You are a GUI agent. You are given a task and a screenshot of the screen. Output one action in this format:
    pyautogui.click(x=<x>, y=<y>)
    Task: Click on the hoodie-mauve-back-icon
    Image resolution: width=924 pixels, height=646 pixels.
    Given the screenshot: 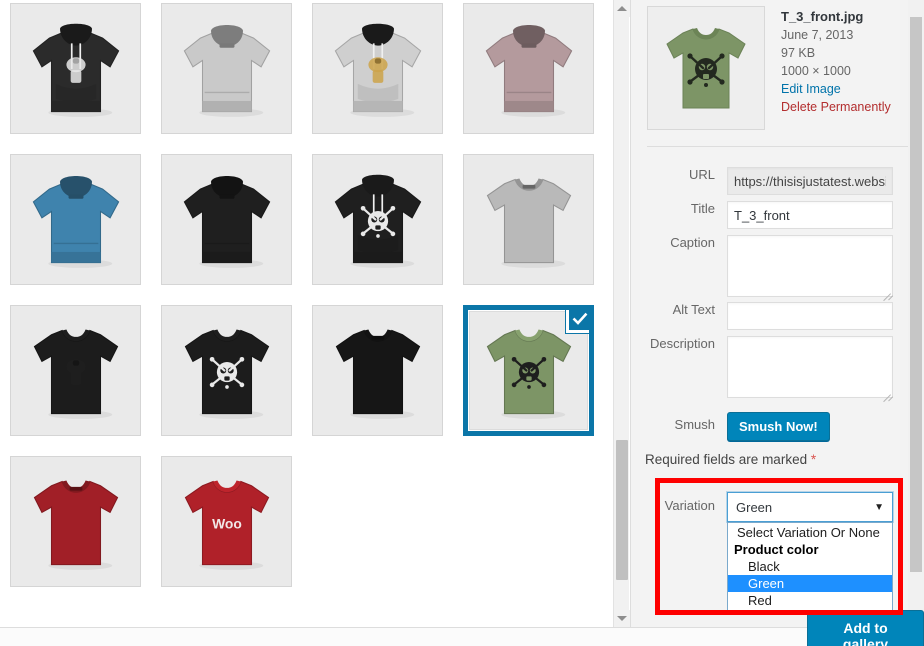 What is the action you would take?
    pyautogui.click(x=528, y=70)
    